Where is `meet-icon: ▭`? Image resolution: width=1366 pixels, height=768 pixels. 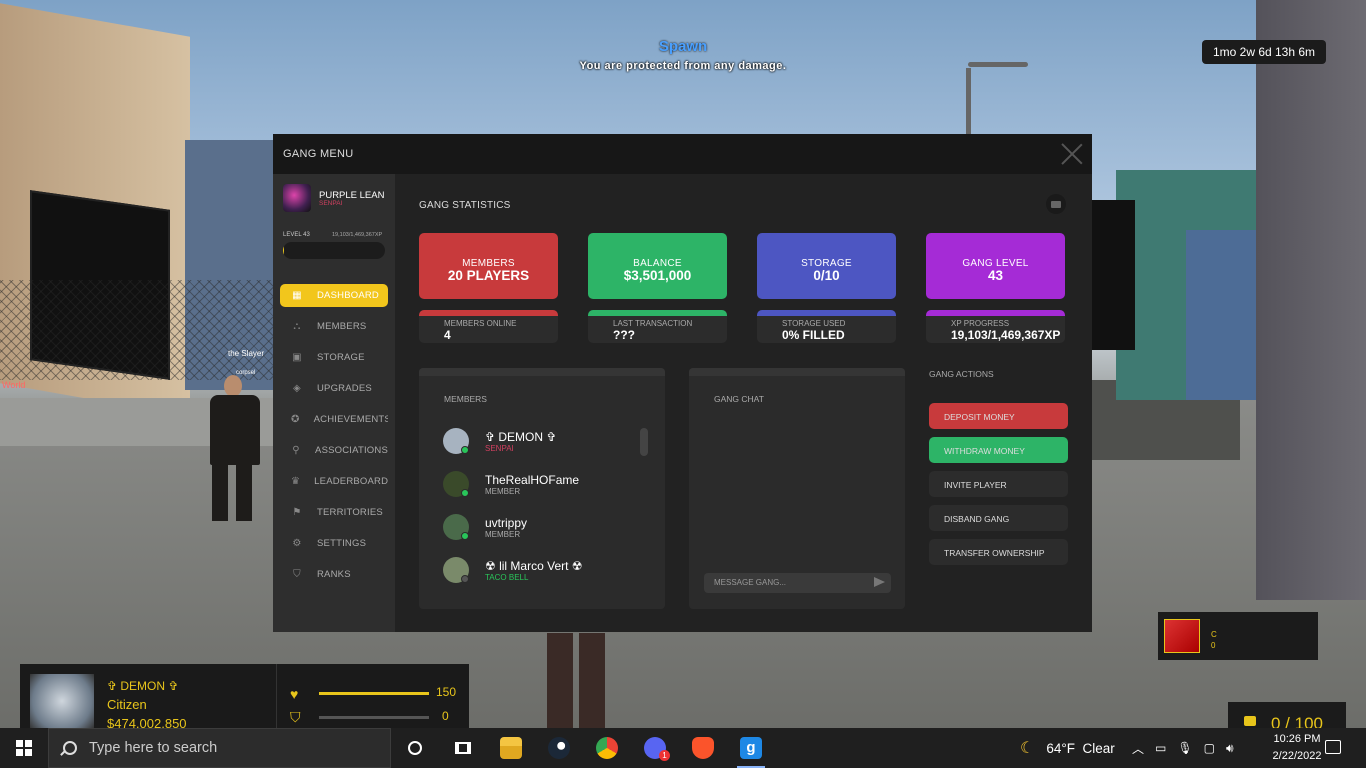
meet-icon: ▭ is located at coordinates (1160, 748).